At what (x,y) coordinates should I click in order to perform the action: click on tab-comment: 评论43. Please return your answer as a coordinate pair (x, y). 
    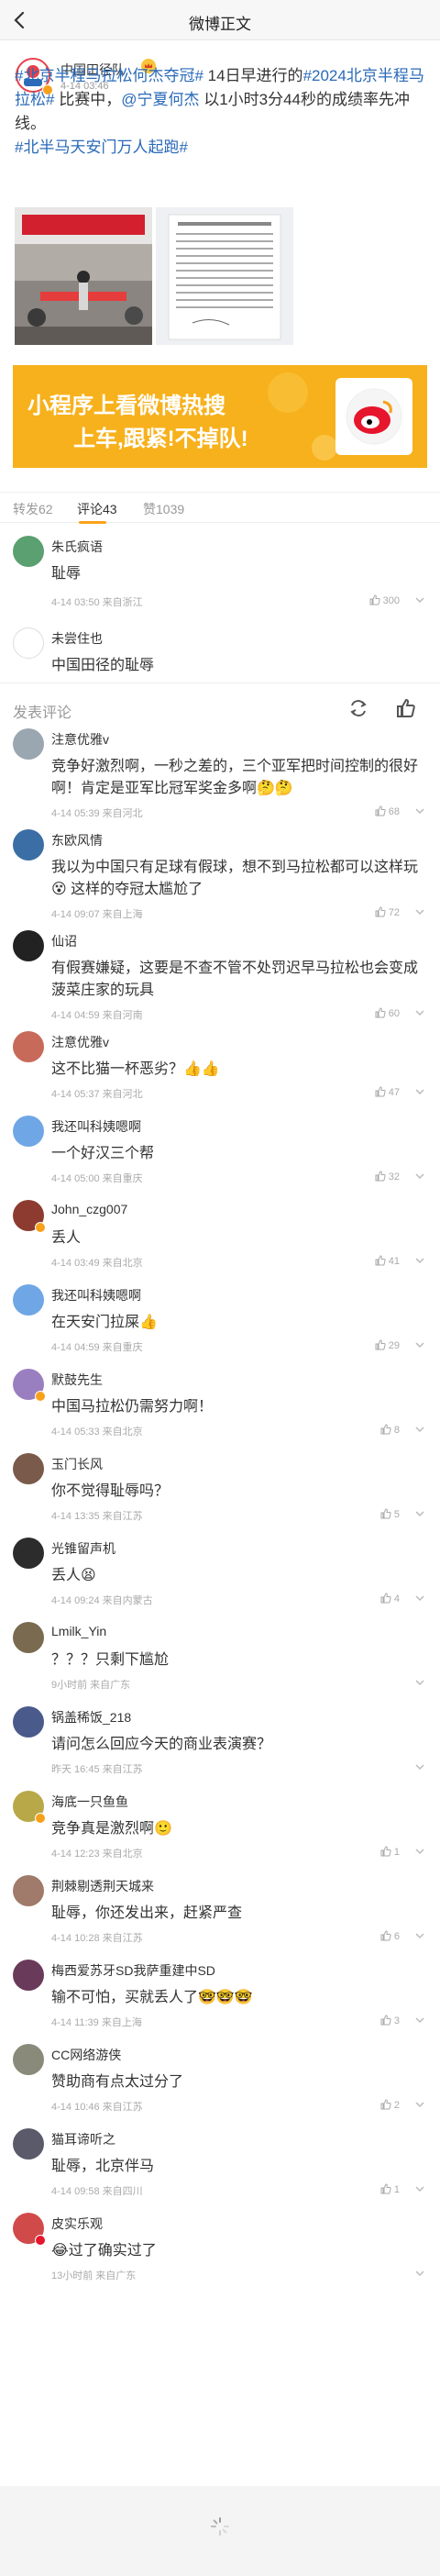
    Looking at the image, I should click on (97, 509).